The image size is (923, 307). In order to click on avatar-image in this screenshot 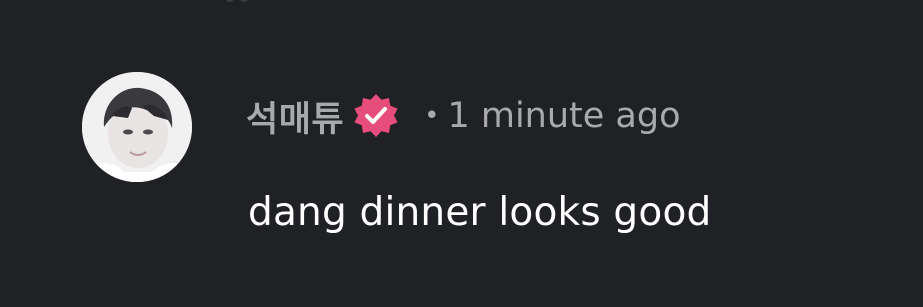, I will do `click(137, 127)`.